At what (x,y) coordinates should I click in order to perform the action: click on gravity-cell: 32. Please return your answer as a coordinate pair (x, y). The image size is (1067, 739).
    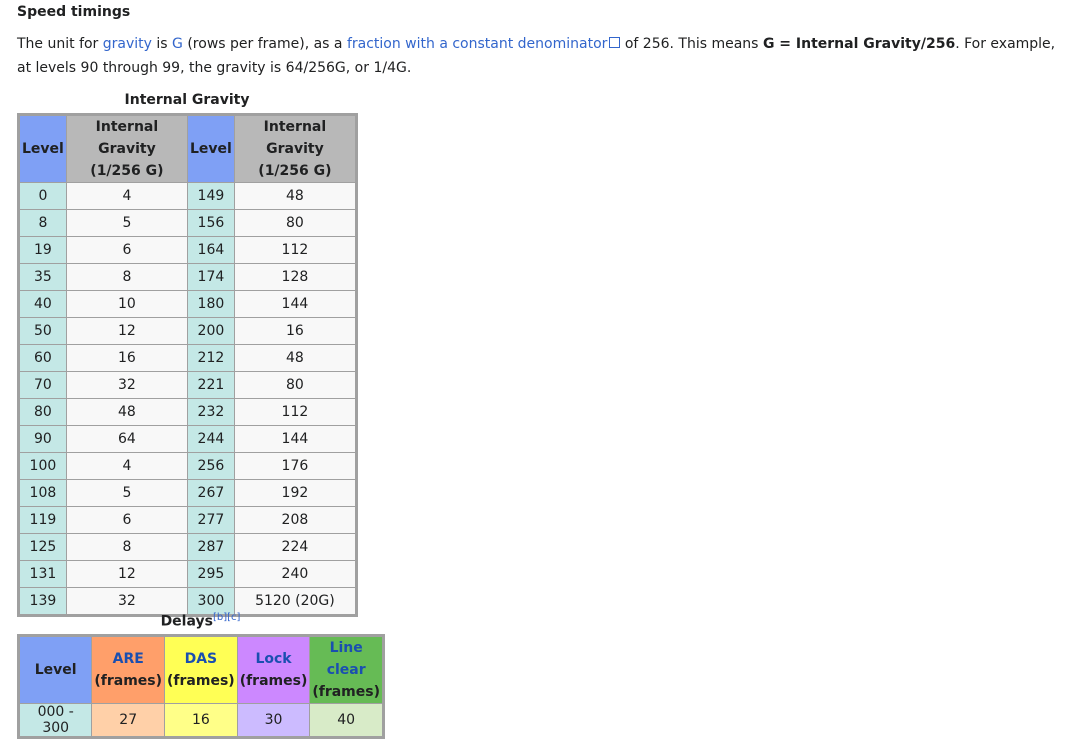
    Looking at the image, I should click on (127, 385).